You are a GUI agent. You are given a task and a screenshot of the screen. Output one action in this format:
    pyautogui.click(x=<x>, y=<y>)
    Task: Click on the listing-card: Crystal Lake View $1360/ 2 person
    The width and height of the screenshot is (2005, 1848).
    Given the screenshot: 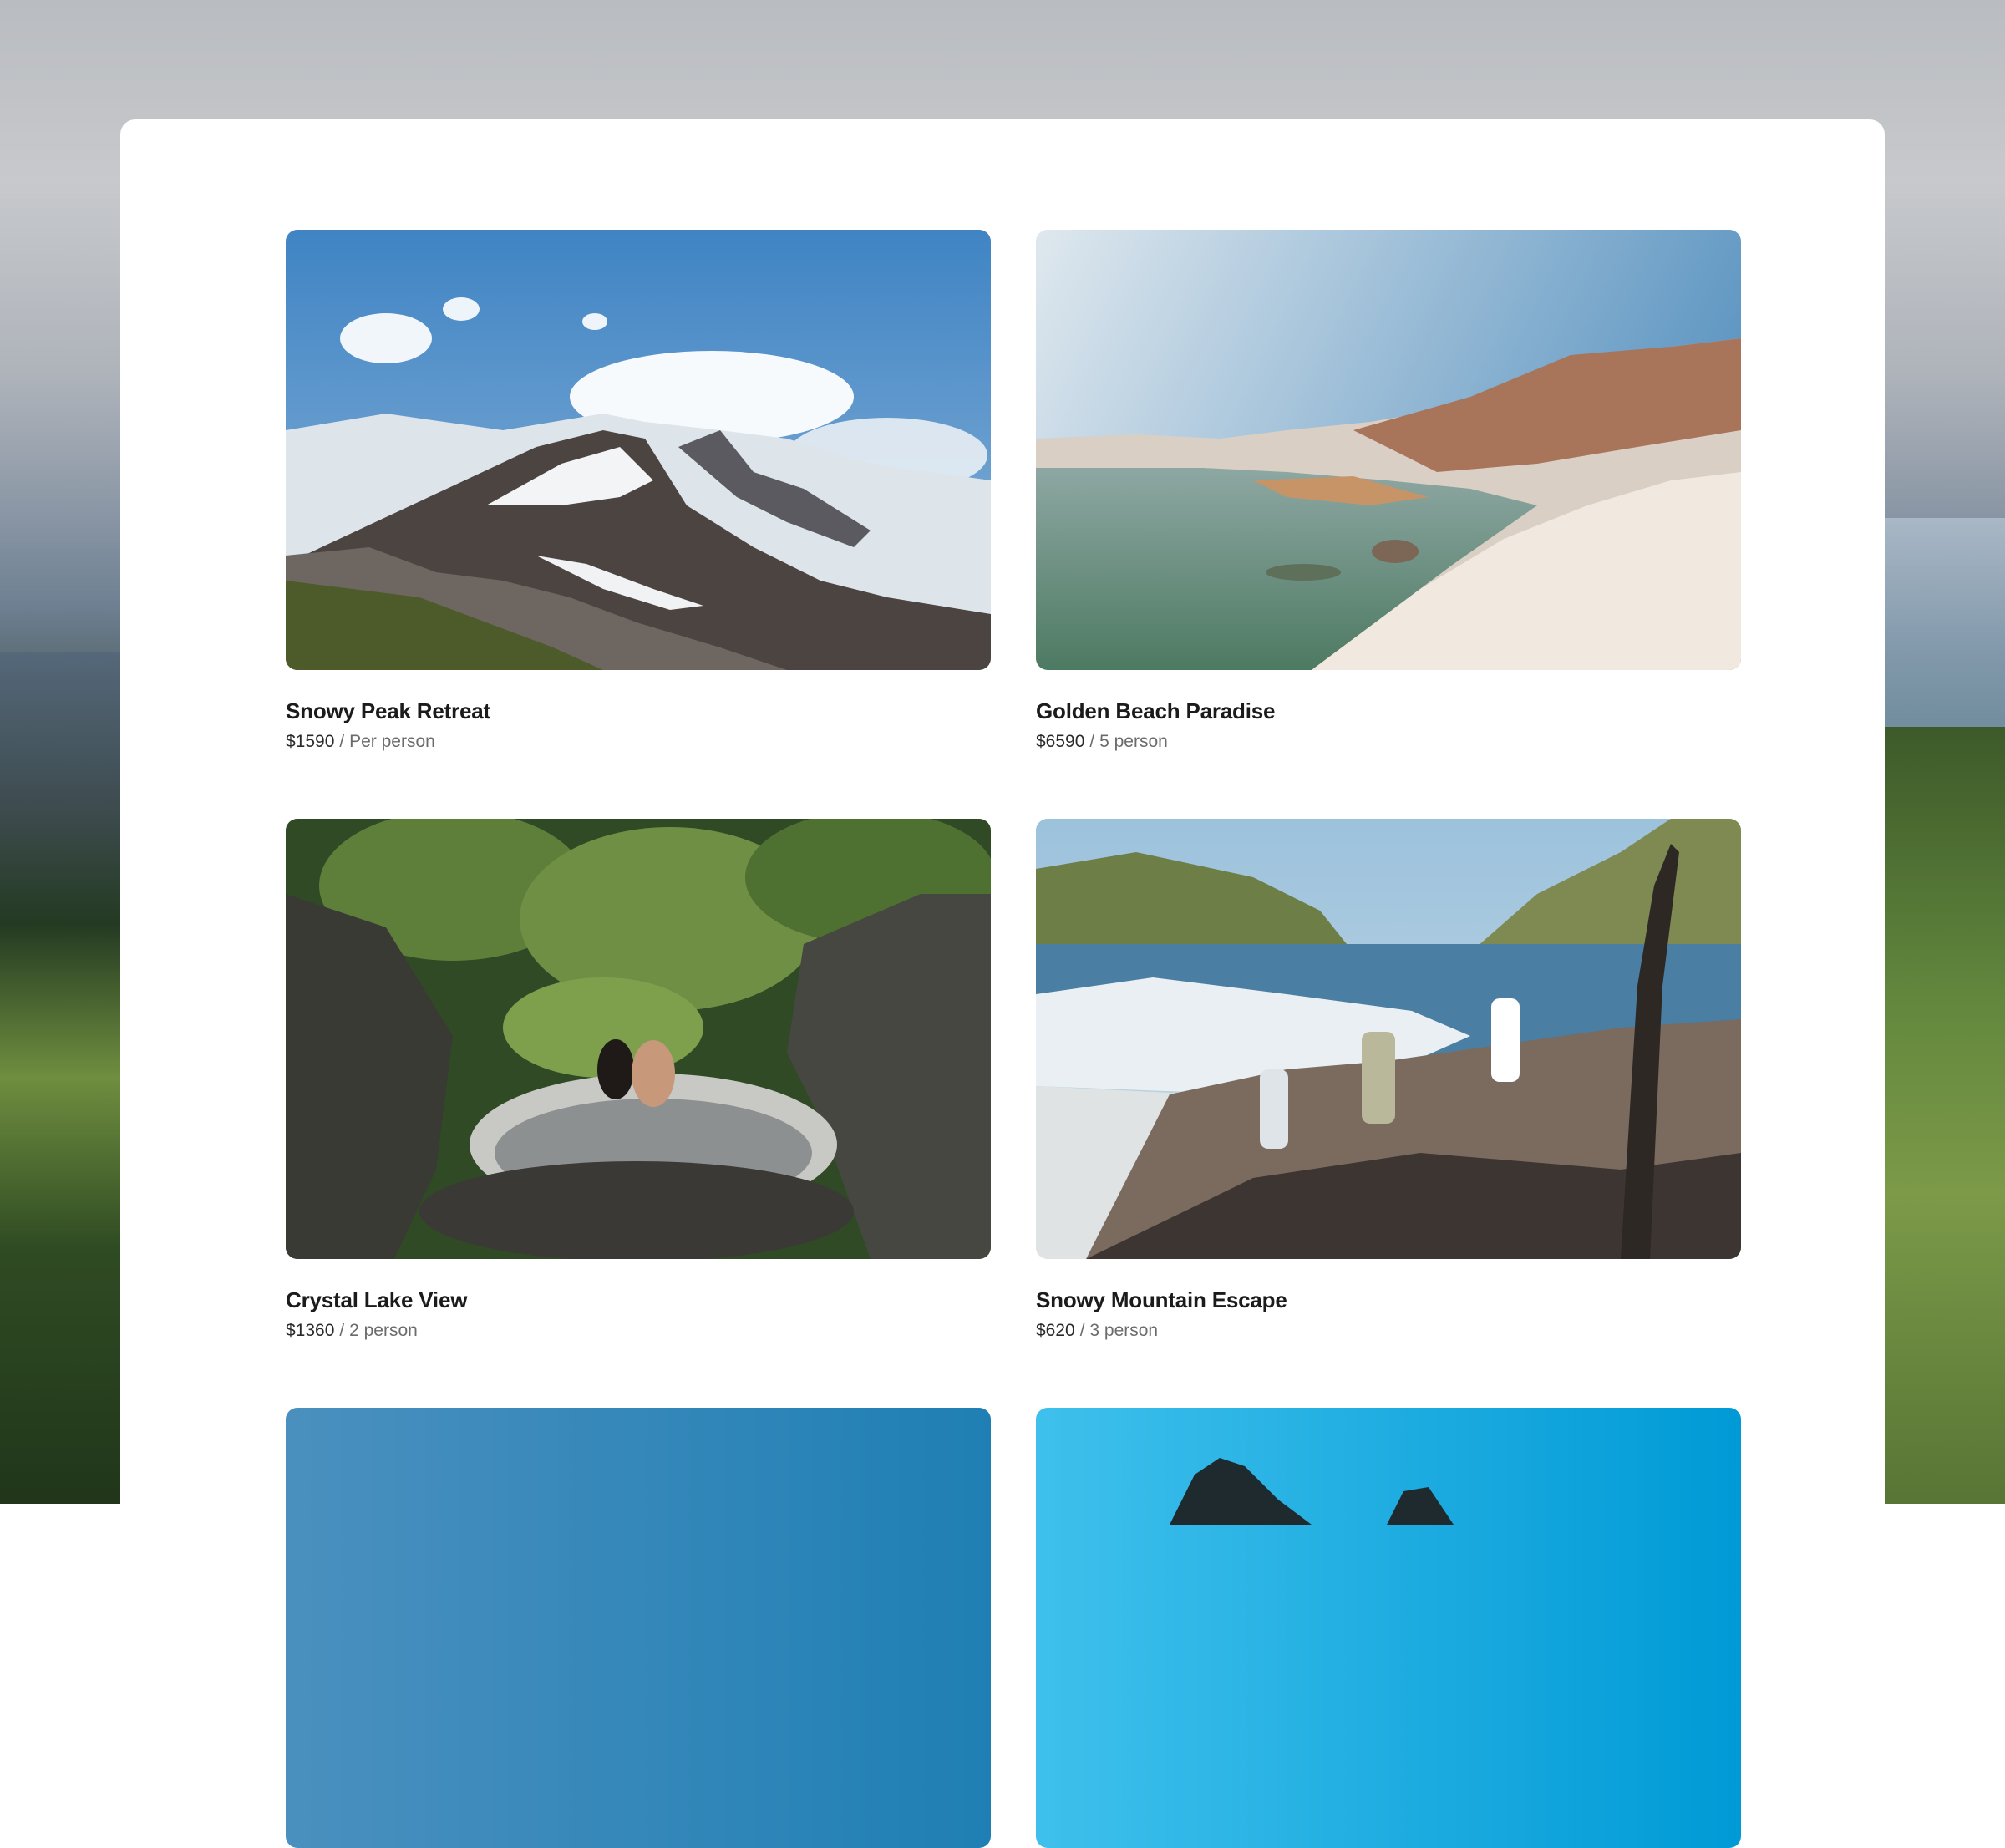 What is the action you would take?
    pyautogui.click(x=638, y=1081)
    